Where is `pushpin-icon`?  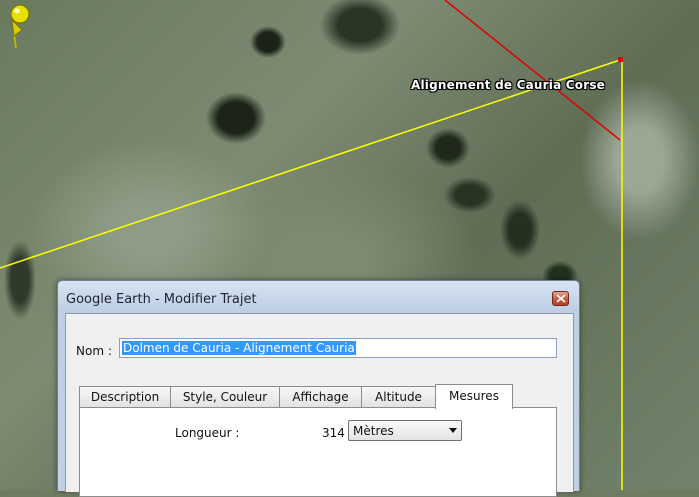 pushpin-icon is located at coordinates (20, 25).